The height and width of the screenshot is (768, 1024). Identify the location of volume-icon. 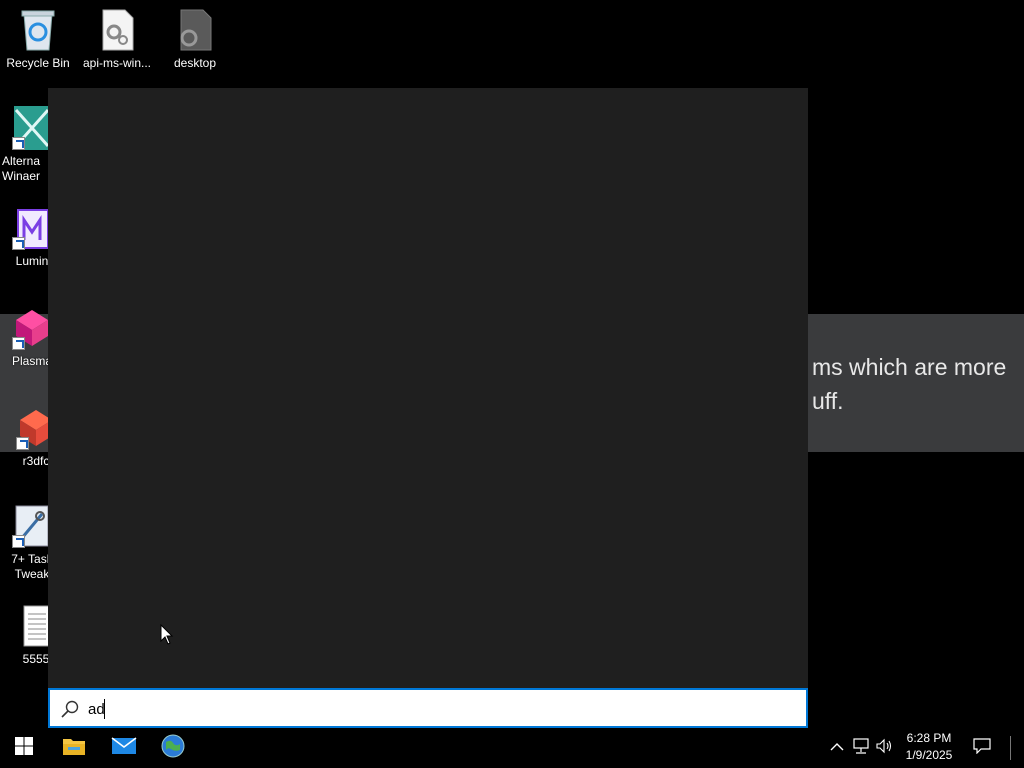
(885, 748).